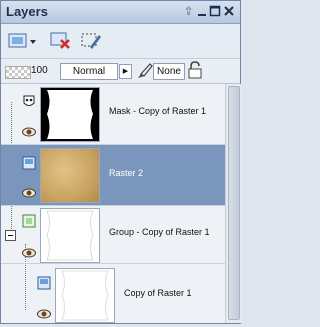  Describe the element at coordinates (10, 234) in the screenshot. I see `collapse-group-toggle` at that location.